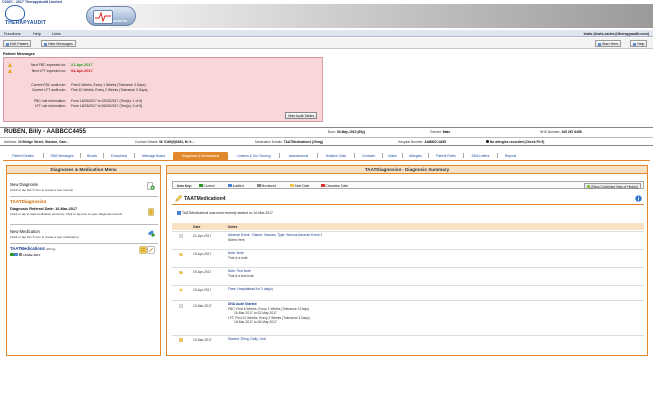 This screenshot has height=409, width=653. What do you see at coordinates (638, 198) in the screenshot?
I see `info-icon` at bounding box center [638, 198].